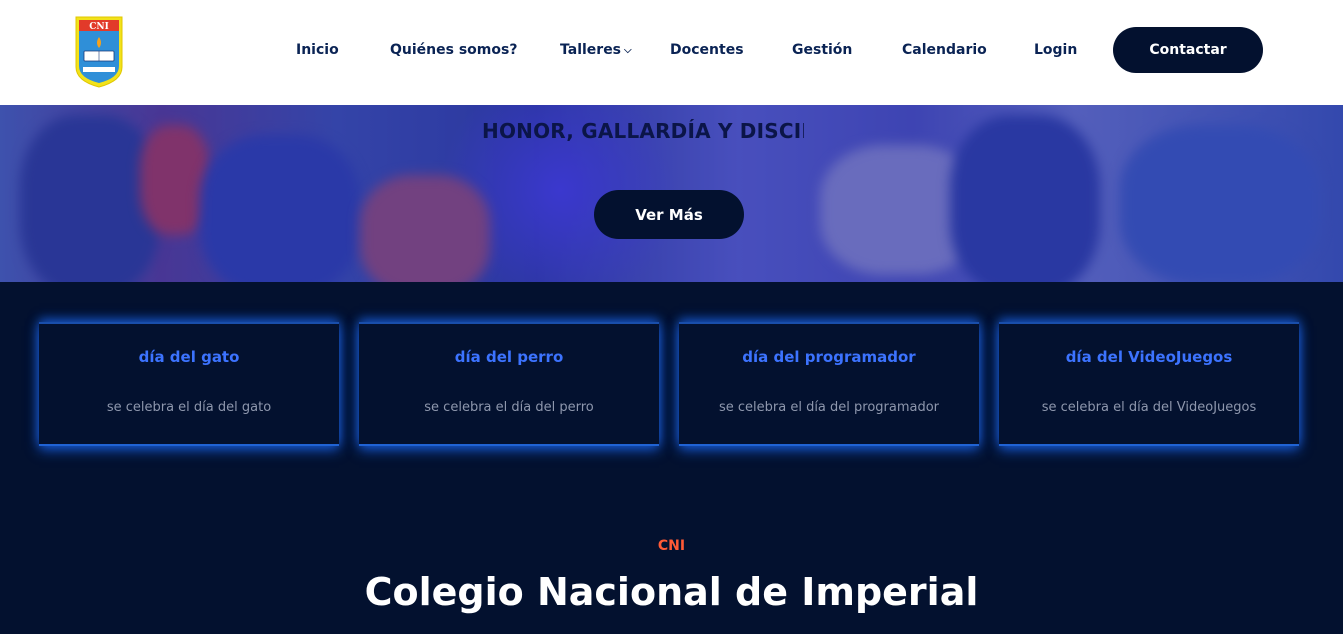 The image size is (1343, 634). Describe the element at coordinates (189, 407) in the screenshot. I see `card-description: se celebra el día del gato` at that location.